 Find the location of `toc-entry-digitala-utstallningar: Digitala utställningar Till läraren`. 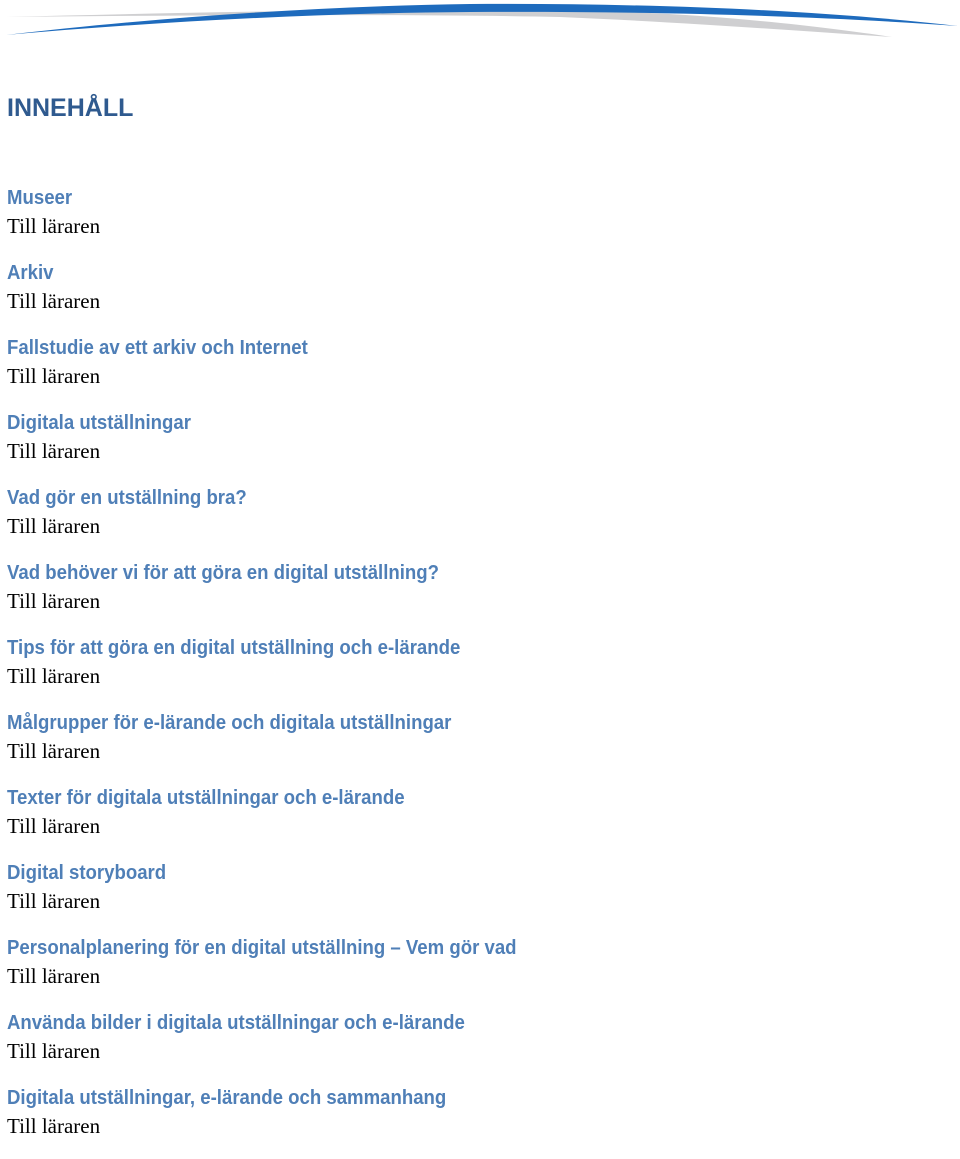

toc-entry-digitala-utstallningar: Digitala utställningar Till läraren is located at coordinates (281, 446).